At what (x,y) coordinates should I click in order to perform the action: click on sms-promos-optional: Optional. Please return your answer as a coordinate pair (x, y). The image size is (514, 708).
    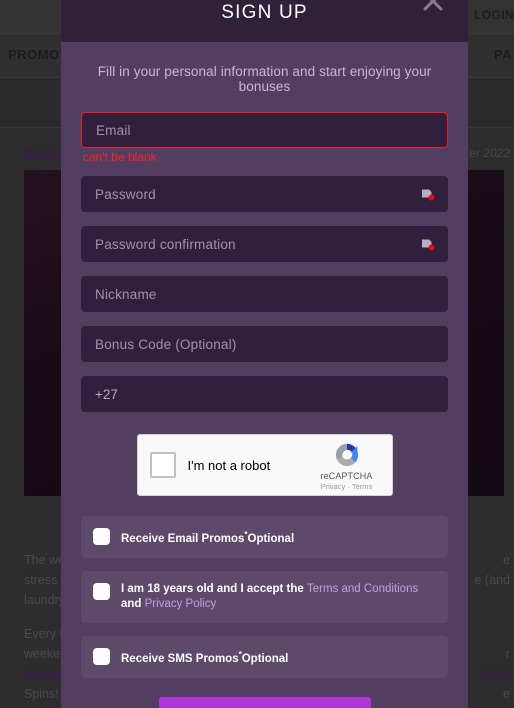
    Looking at the image, I should click on (265, 658).